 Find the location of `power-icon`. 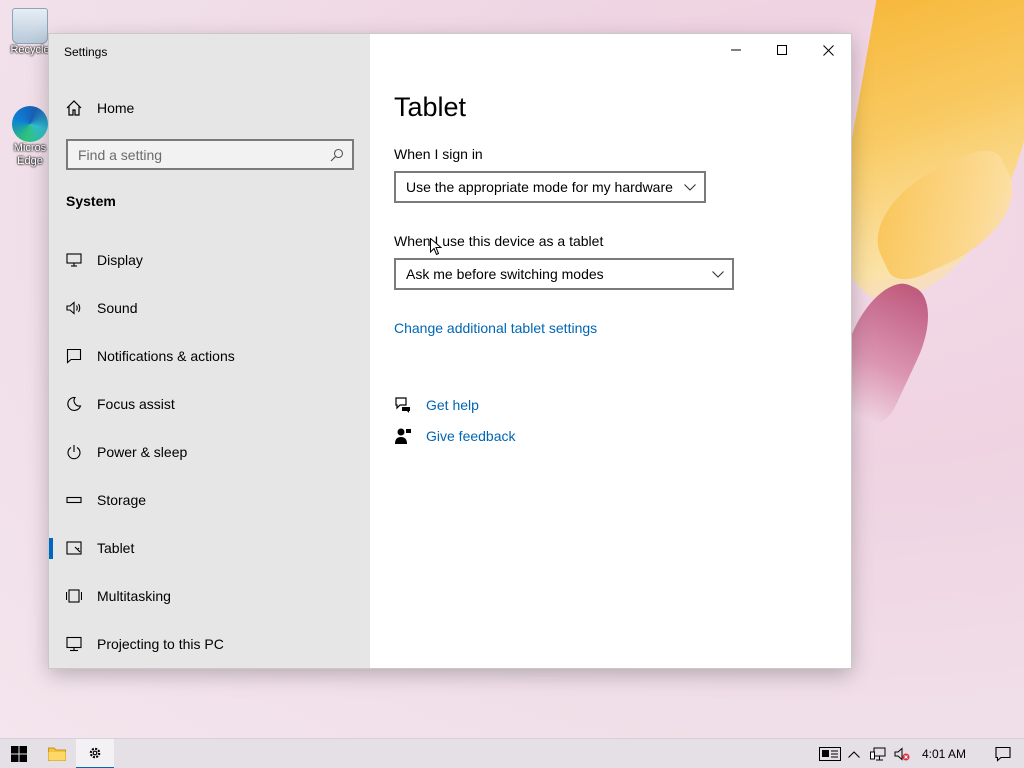

power-icon is located at coordinates (74, 452).